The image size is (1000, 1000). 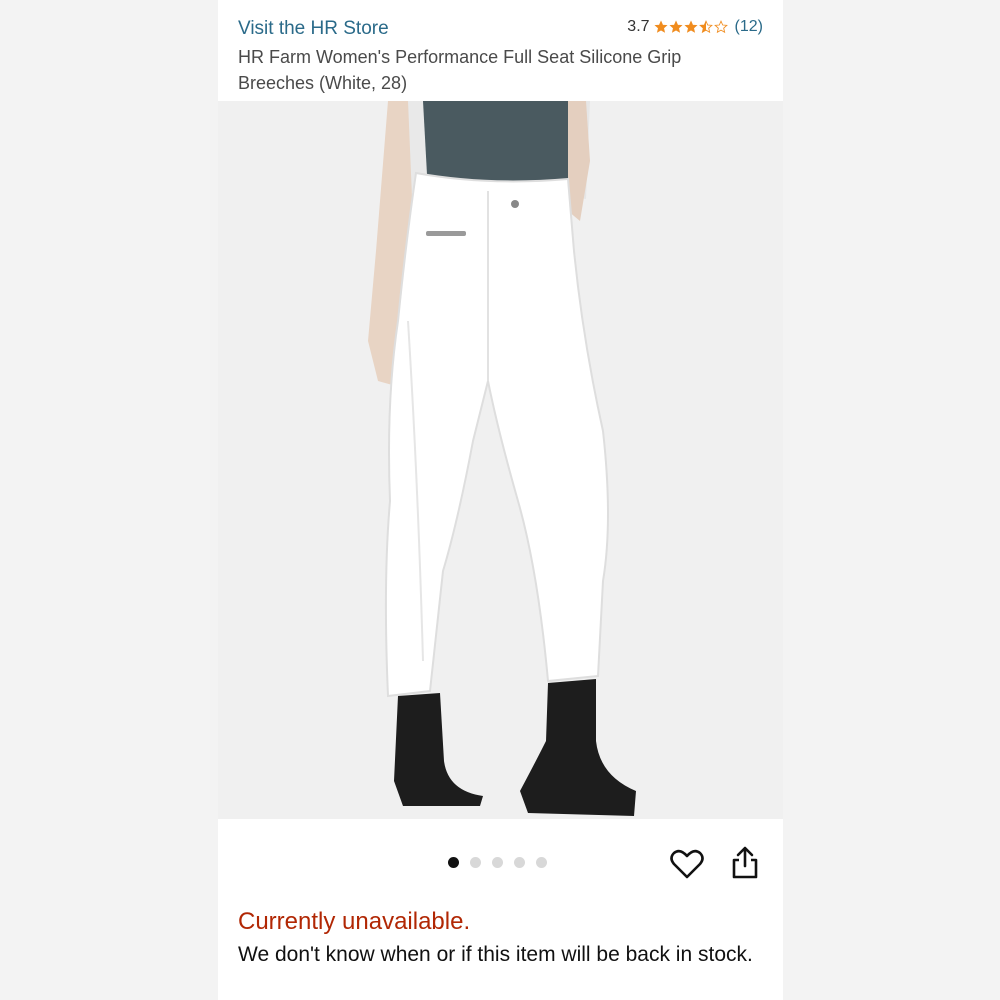 I want to click on star-empty-icon, so click(x=720, y=27).